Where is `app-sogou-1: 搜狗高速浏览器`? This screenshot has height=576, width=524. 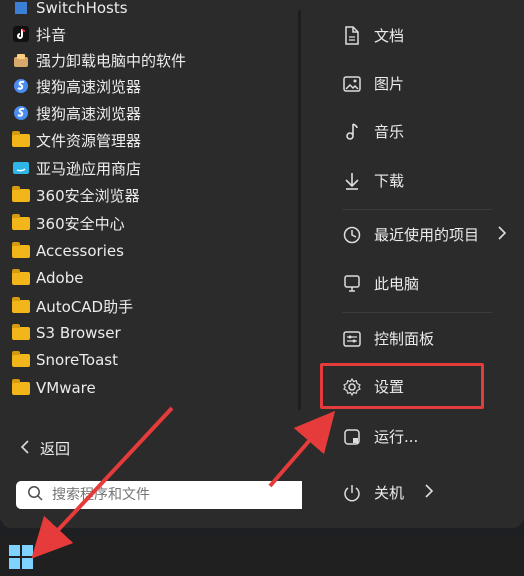
app-sogou-1: 搜狗高速浏览器 is located at coordinates (152, 86).